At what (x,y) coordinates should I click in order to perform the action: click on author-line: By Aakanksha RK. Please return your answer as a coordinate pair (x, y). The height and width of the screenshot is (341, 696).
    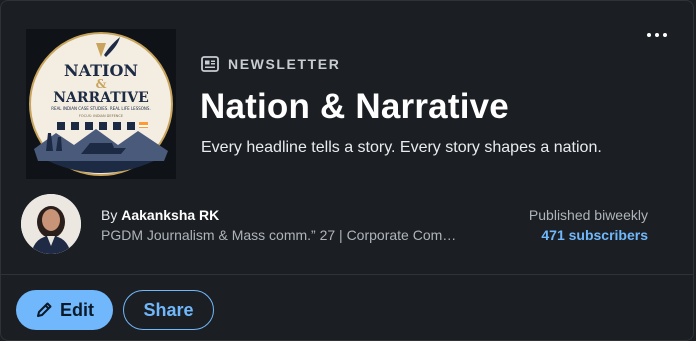
    Looking at the image, I should click on (160, 215).